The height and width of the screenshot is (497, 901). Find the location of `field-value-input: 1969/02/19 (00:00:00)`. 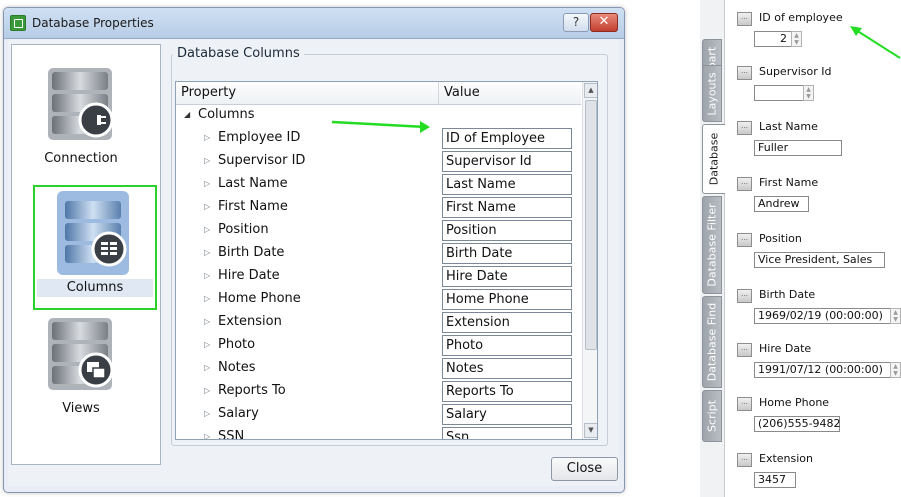

field-value-input: 1969/02/19 (00:00:00) is located at coordinates (823, 316).